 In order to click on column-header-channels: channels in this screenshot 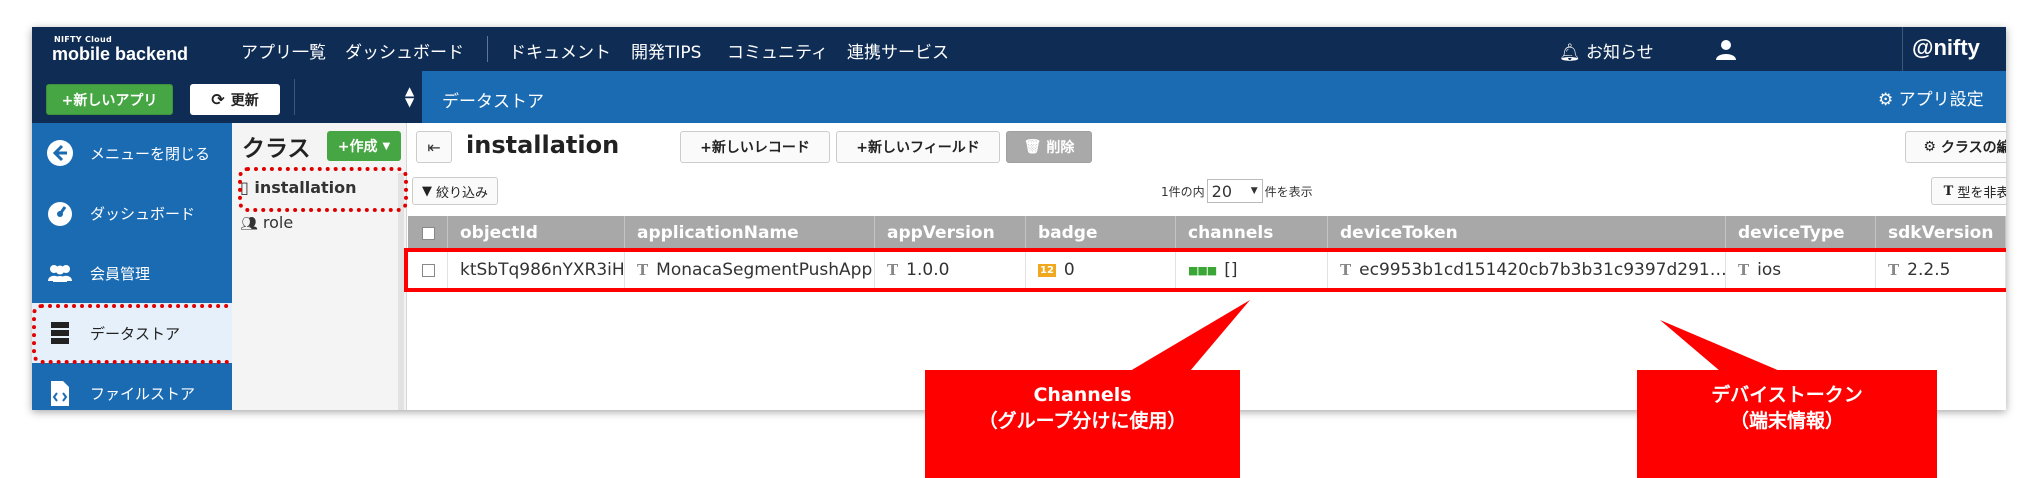, I will do `click(1252, 233)`.